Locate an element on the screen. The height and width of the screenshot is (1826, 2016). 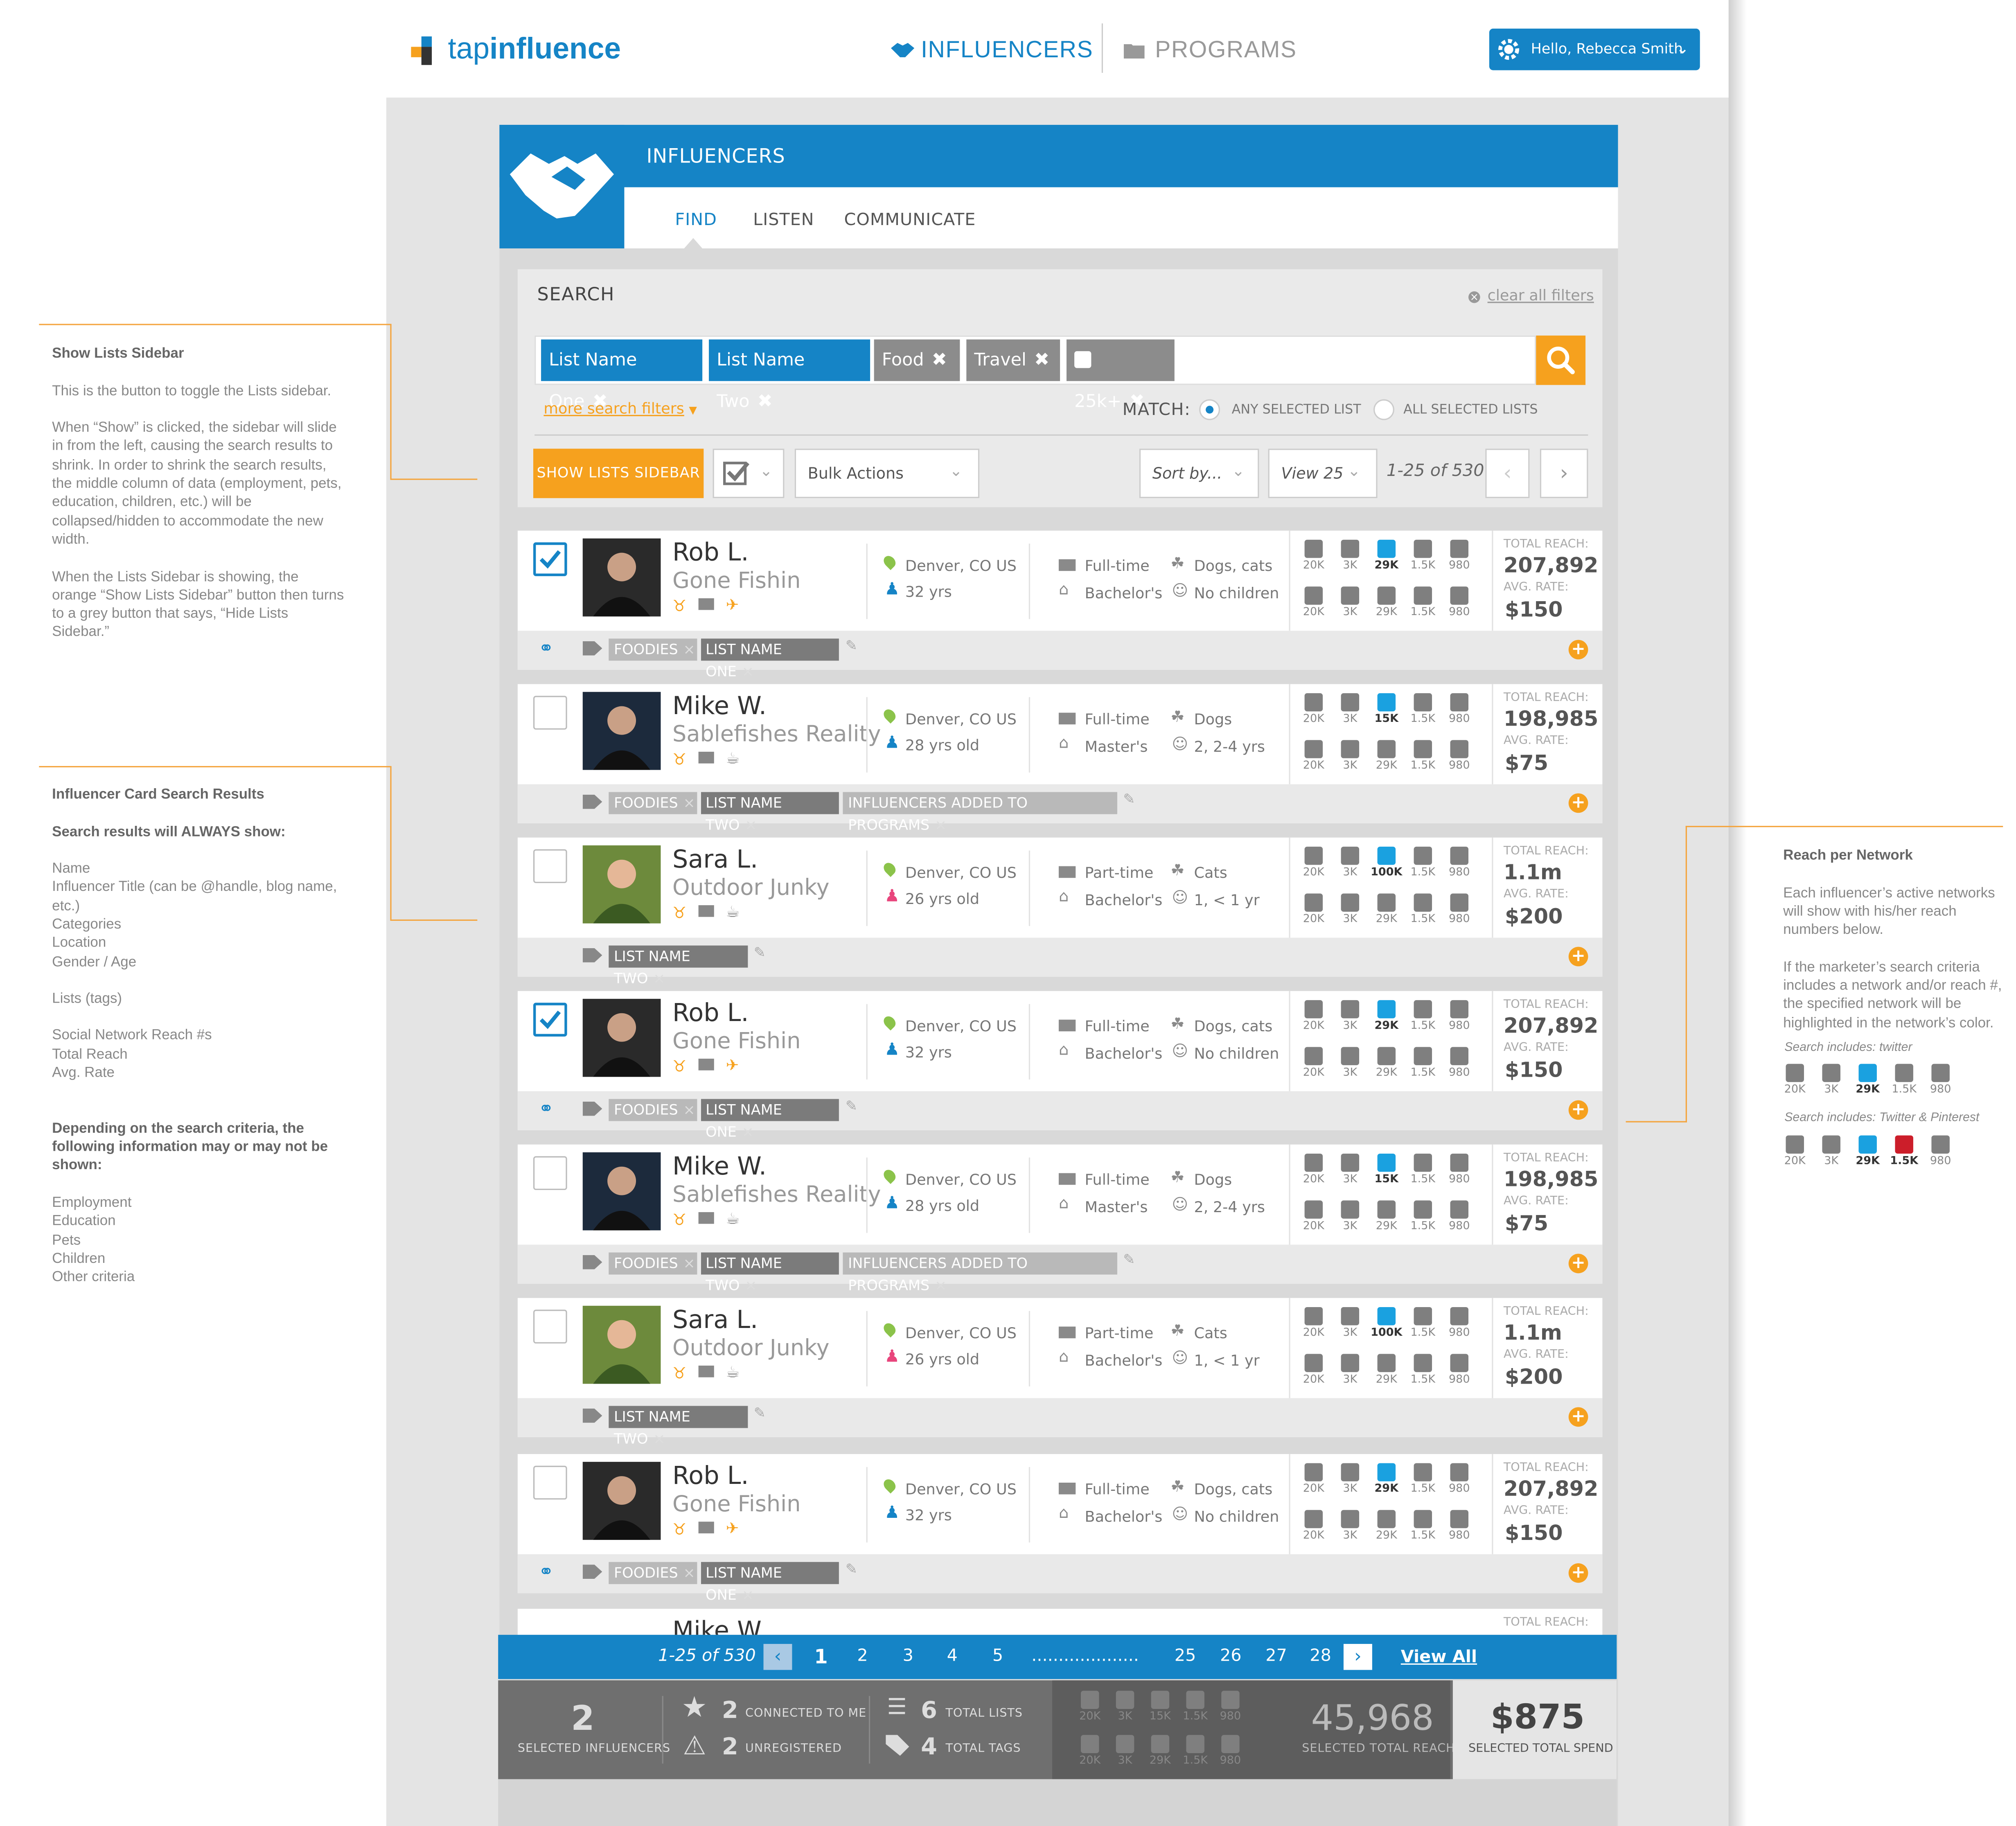
show-lists-sidebar-button: SHOW LISTS SIDEBAR is located at coordinates (619, 474).